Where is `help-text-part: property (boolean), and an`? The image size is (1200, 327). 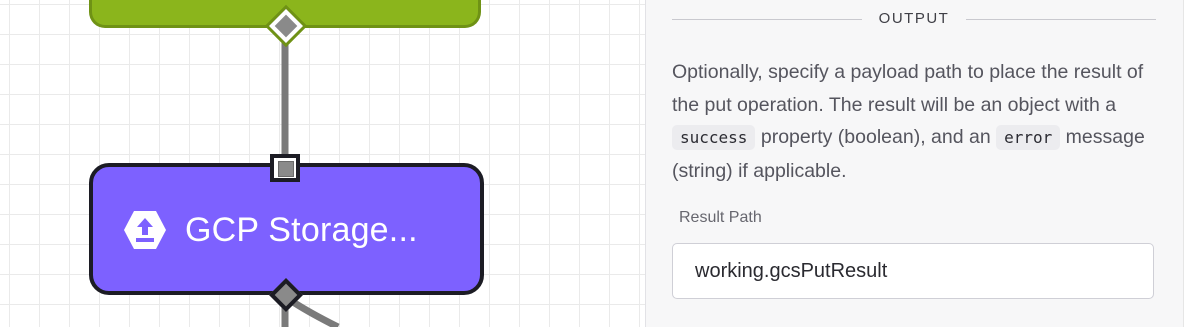 help-text-part: property (boolean), and an is located at coordinates (876, 137).